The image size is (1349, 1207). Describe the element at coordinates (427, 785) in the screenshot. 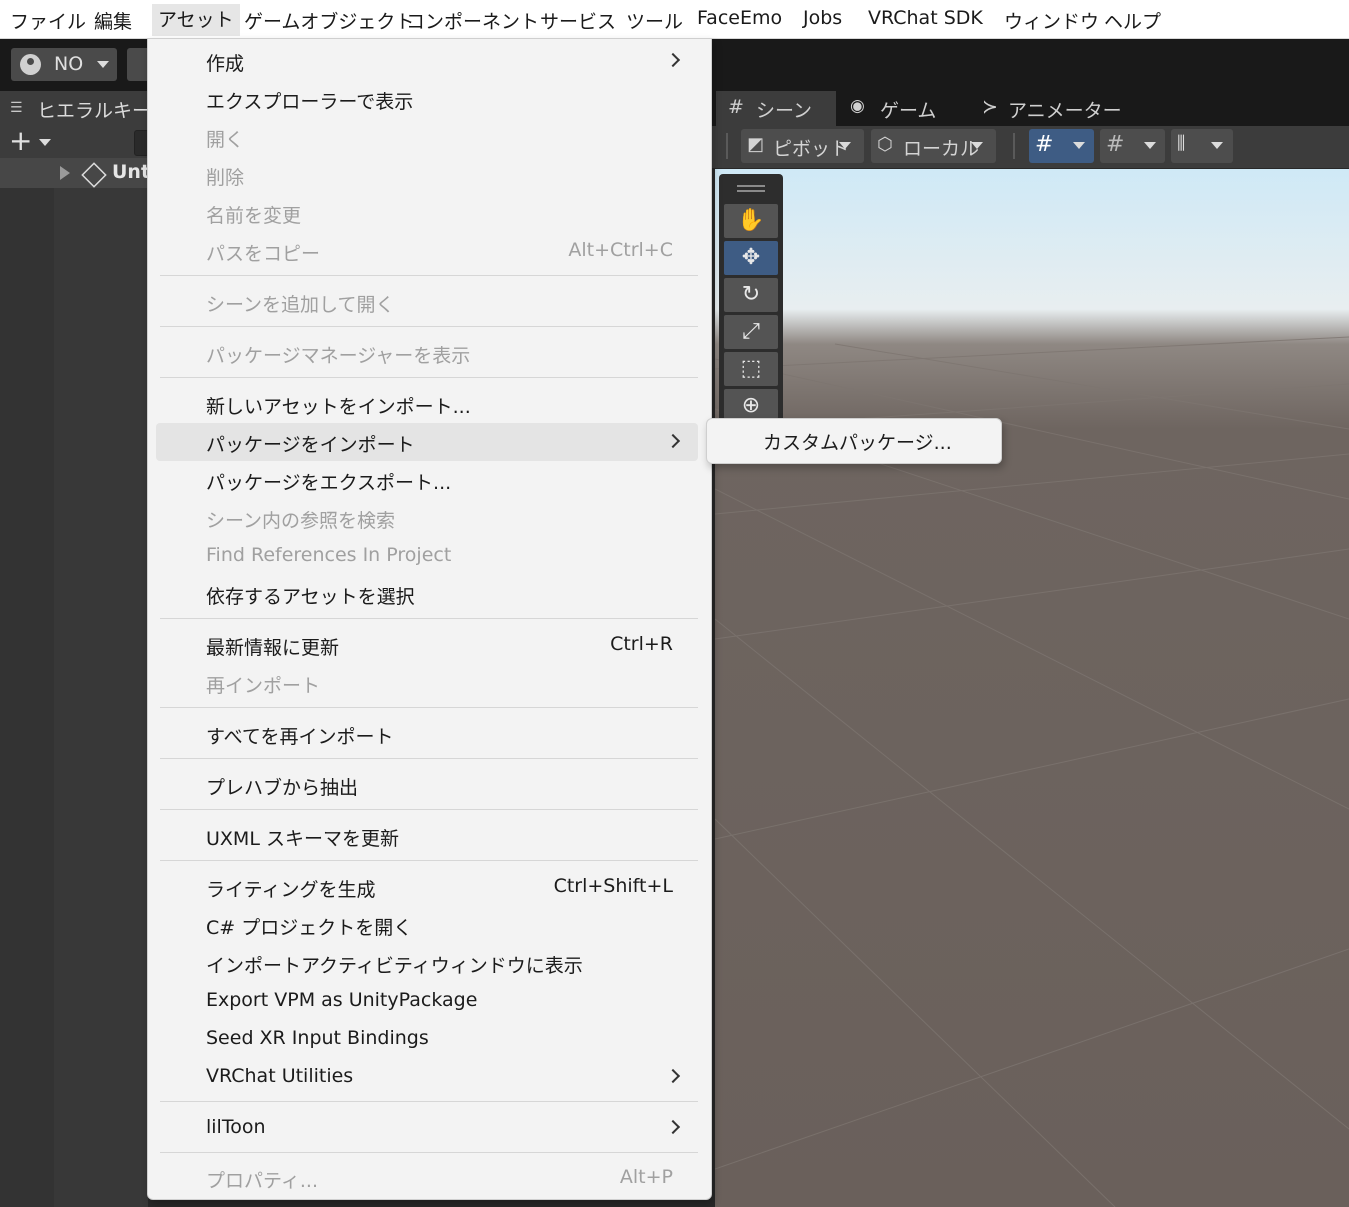

I see `menu-item-extract-from-prefab: プレハブから抽出` at that location.